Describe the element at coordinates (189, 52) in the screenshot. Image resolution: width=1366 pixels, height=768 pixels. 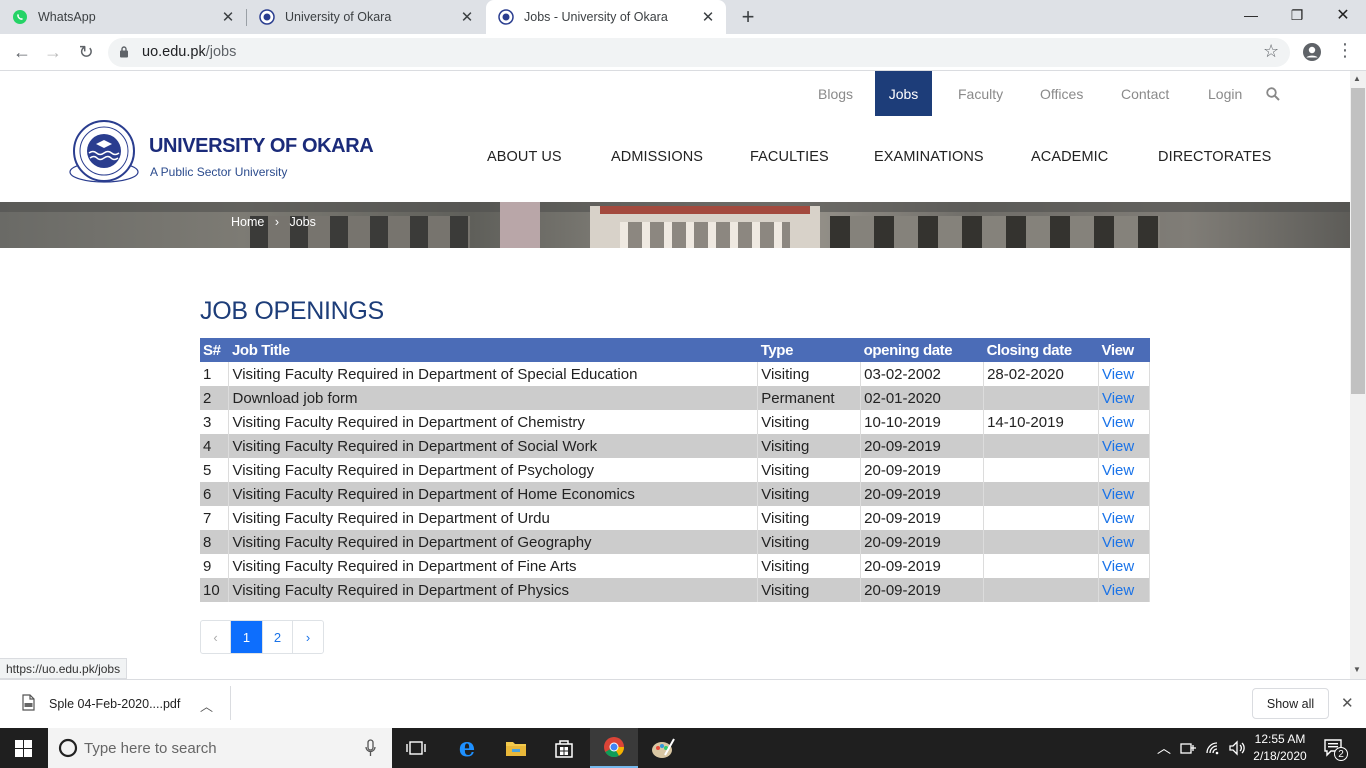
I see `url-text: uo.edu.pk/jobs` at that location.